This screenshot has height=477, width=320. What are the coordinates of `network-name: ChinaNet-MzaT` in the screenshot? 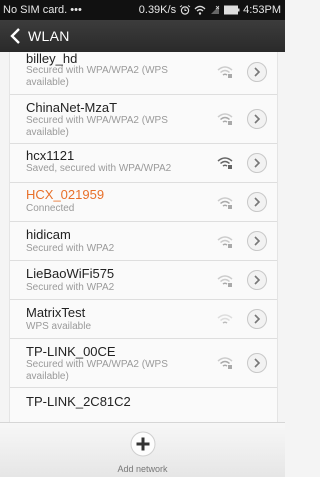 It's located at (72, 107).